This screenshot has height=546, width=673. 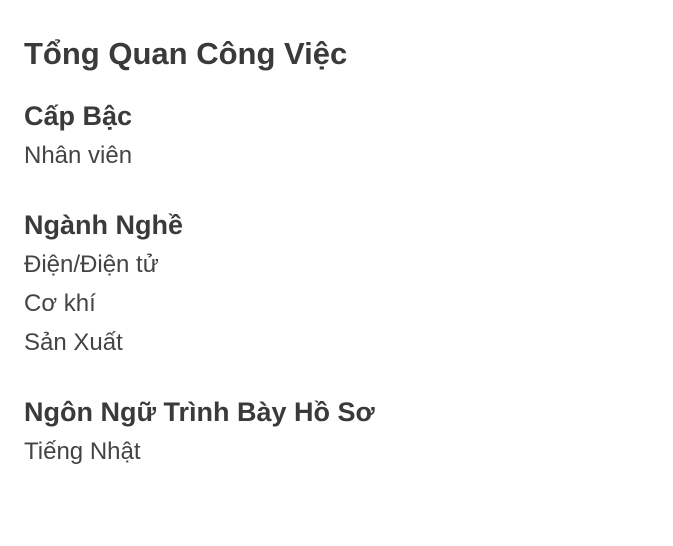 What do you see at coordinates (78, 155) in the screenshot?
I see `list-item: Nhân viên` at bounding box center [78, 155].